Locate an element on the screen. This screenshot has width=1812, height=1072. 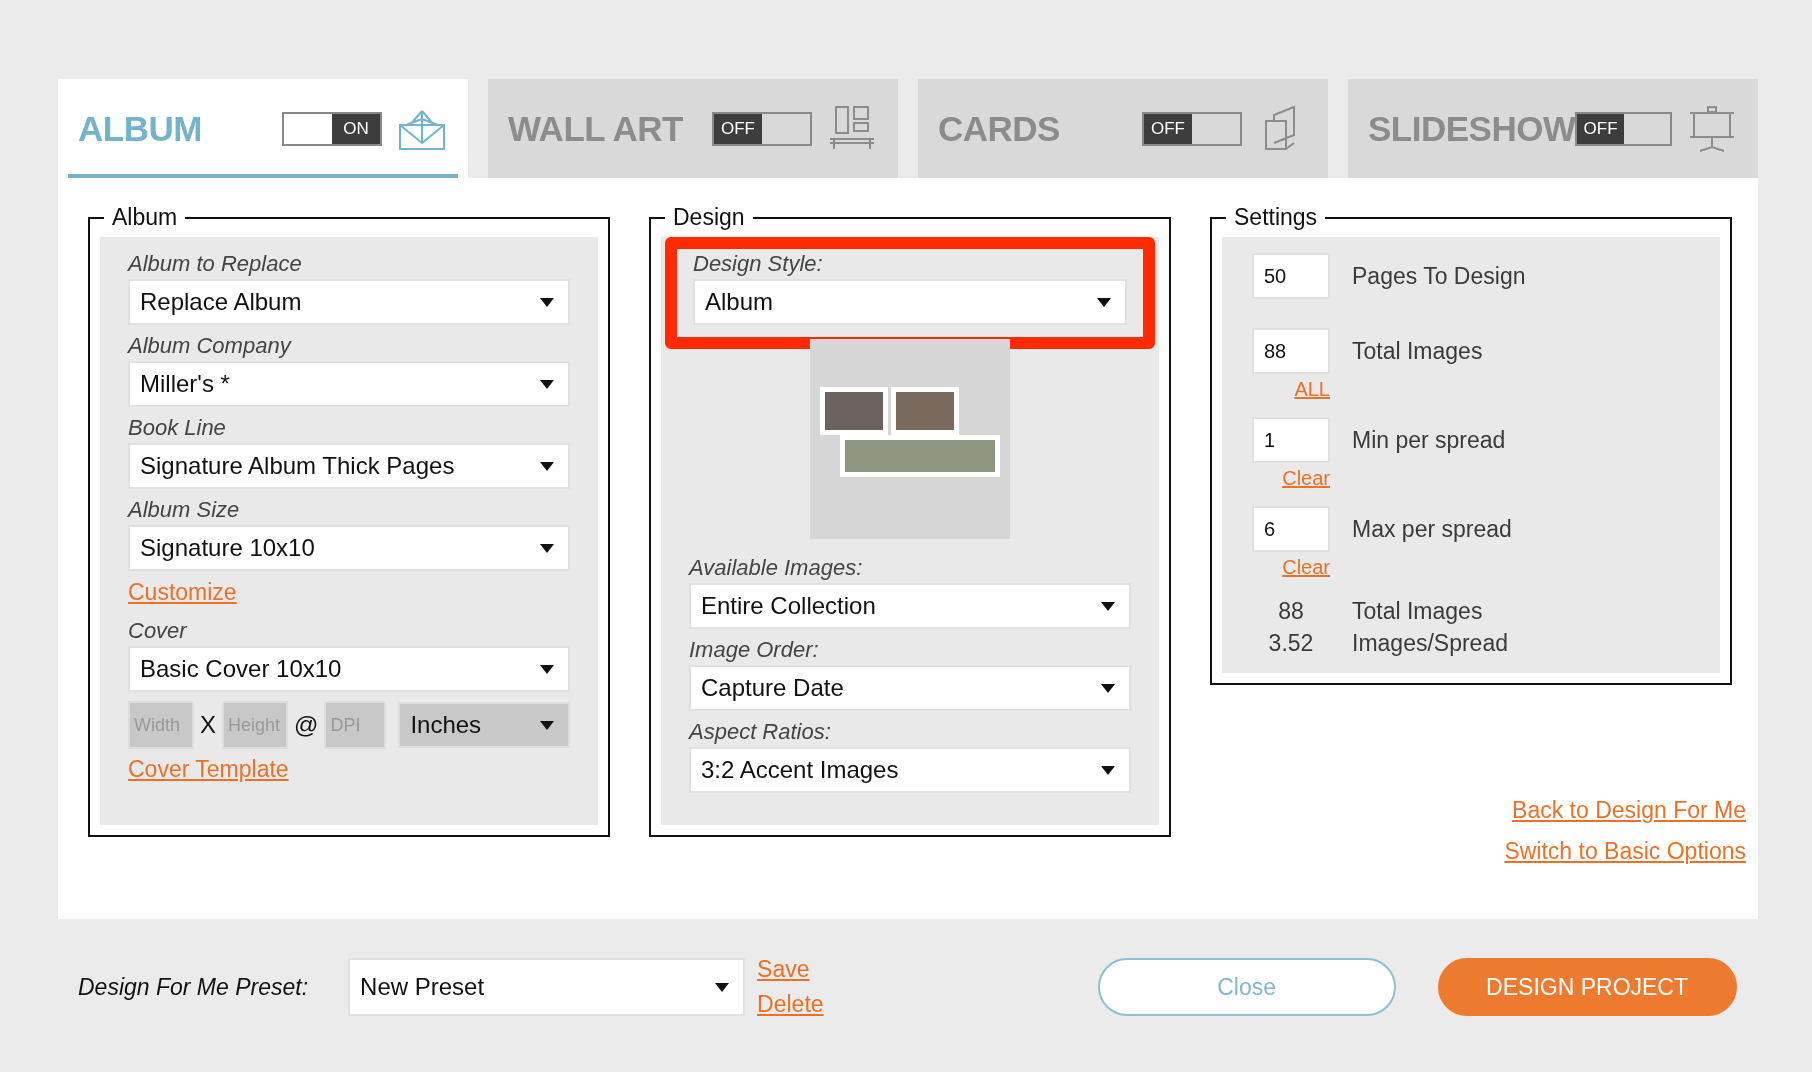
field-label: Available Images: is located at coordinates (776, 568).